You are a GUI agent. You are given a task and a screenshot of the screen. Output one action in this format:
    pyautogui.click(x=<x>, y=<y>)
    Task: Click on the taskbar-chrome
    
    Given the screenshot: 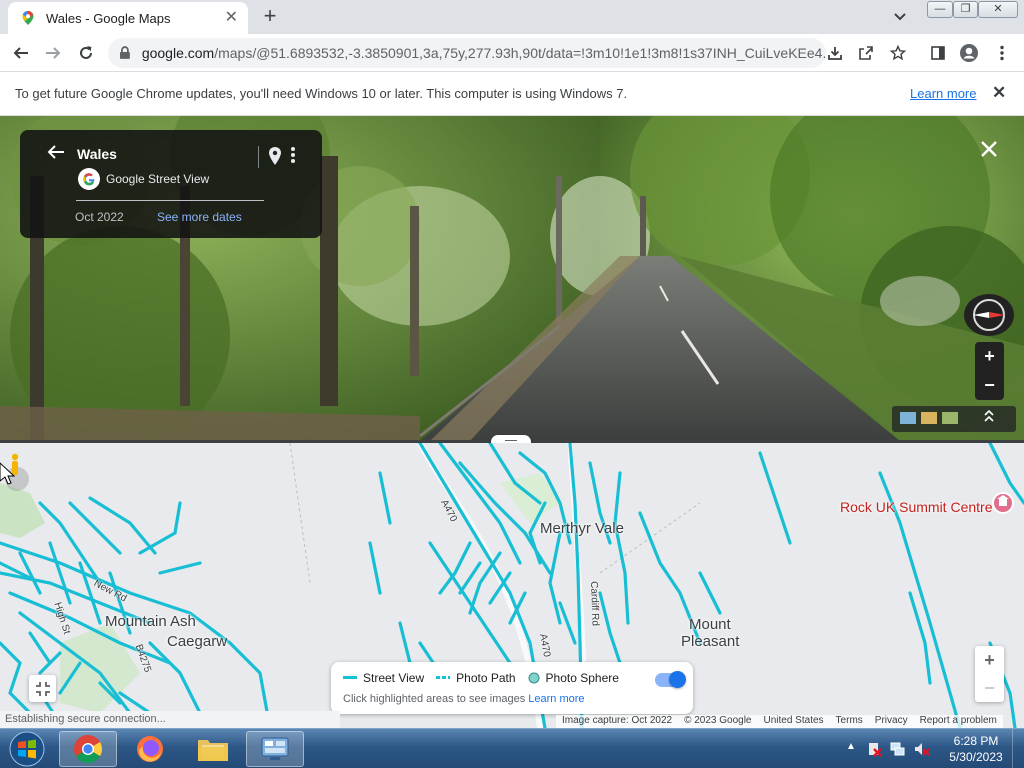 What is the action you would take?
    pyautogui.click(x=88, y=749)
    